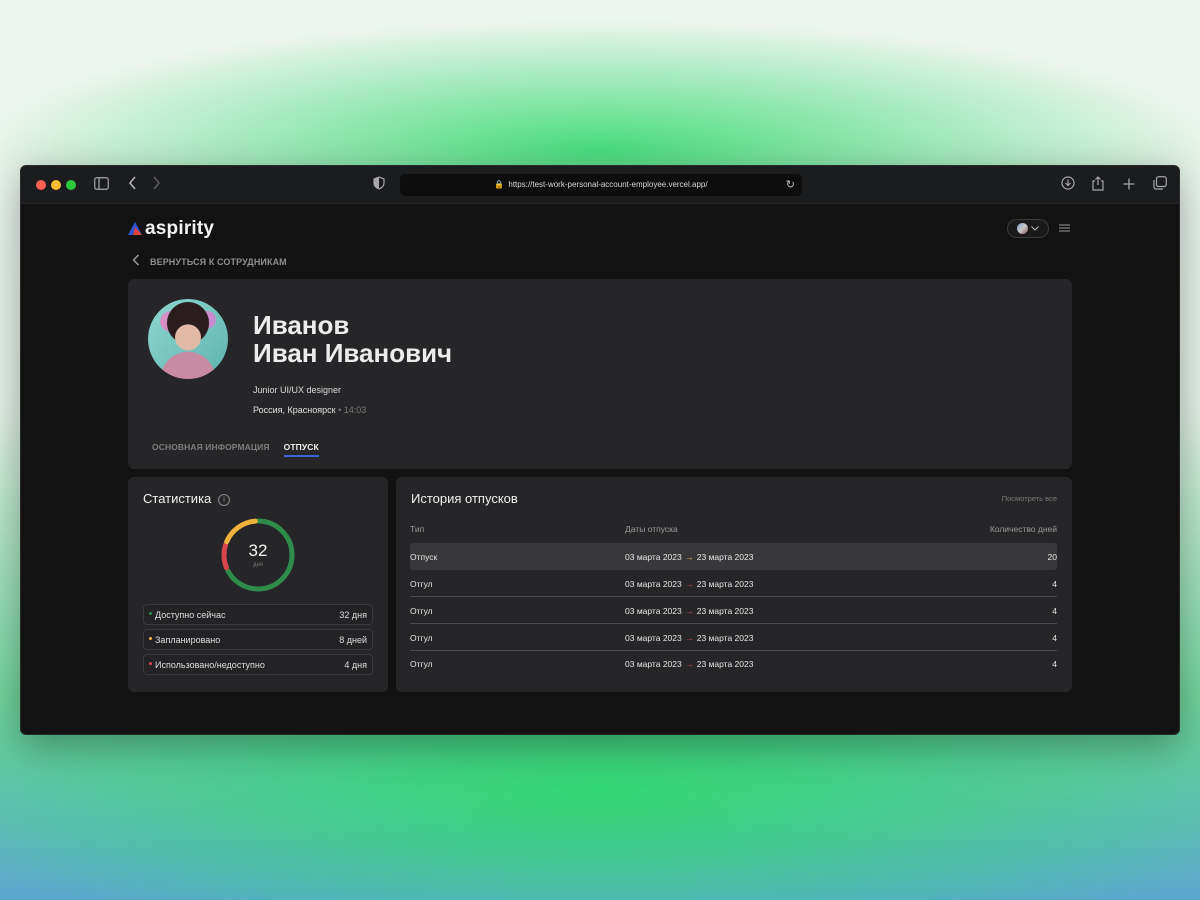  What do you see at coordinates (177, 498) in the screenshot?
I see `statistics-title: Статистика` at bounding box center [177, 498].